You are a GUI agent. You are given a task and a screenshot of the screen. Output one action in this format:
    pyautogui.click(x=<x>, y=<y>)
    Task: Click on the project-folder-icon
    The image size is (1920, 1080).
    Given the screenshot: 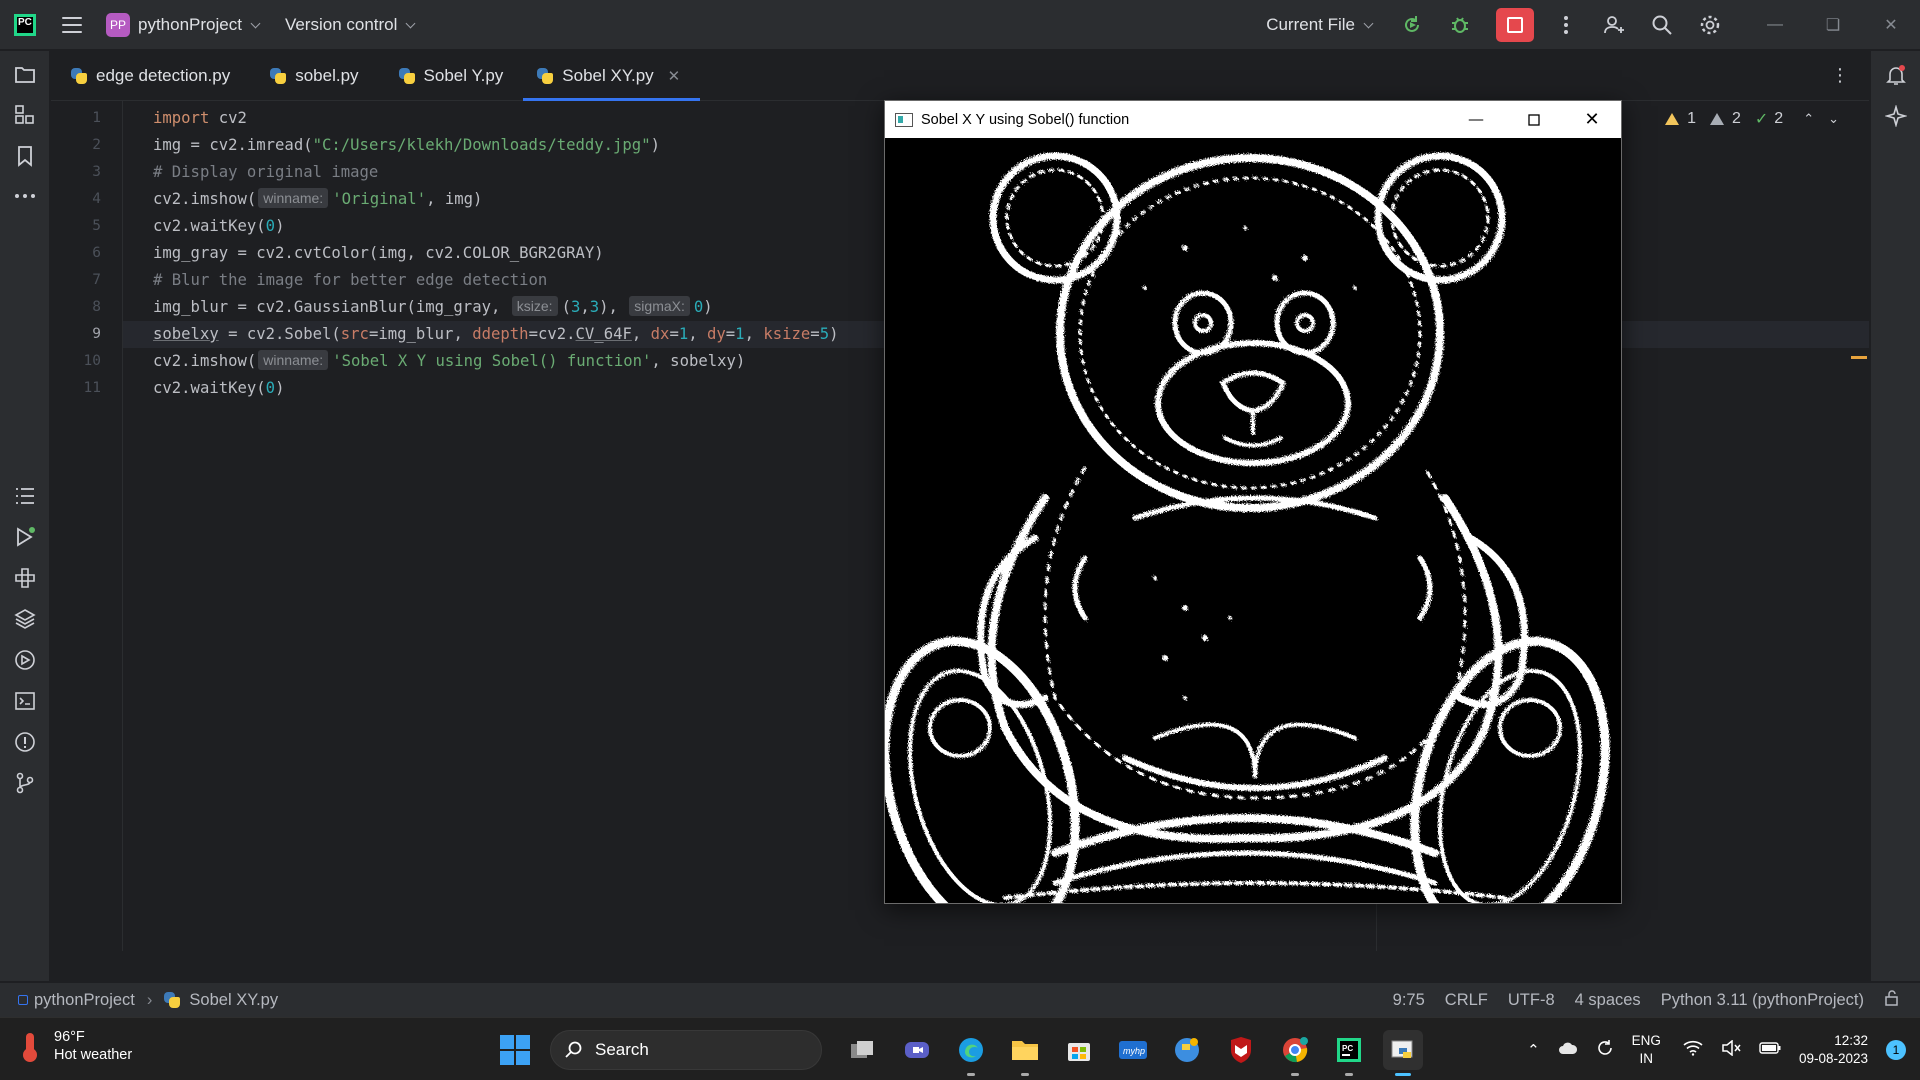 What is the action you would take?
    pyautogui.click(x=25, y=75)
    